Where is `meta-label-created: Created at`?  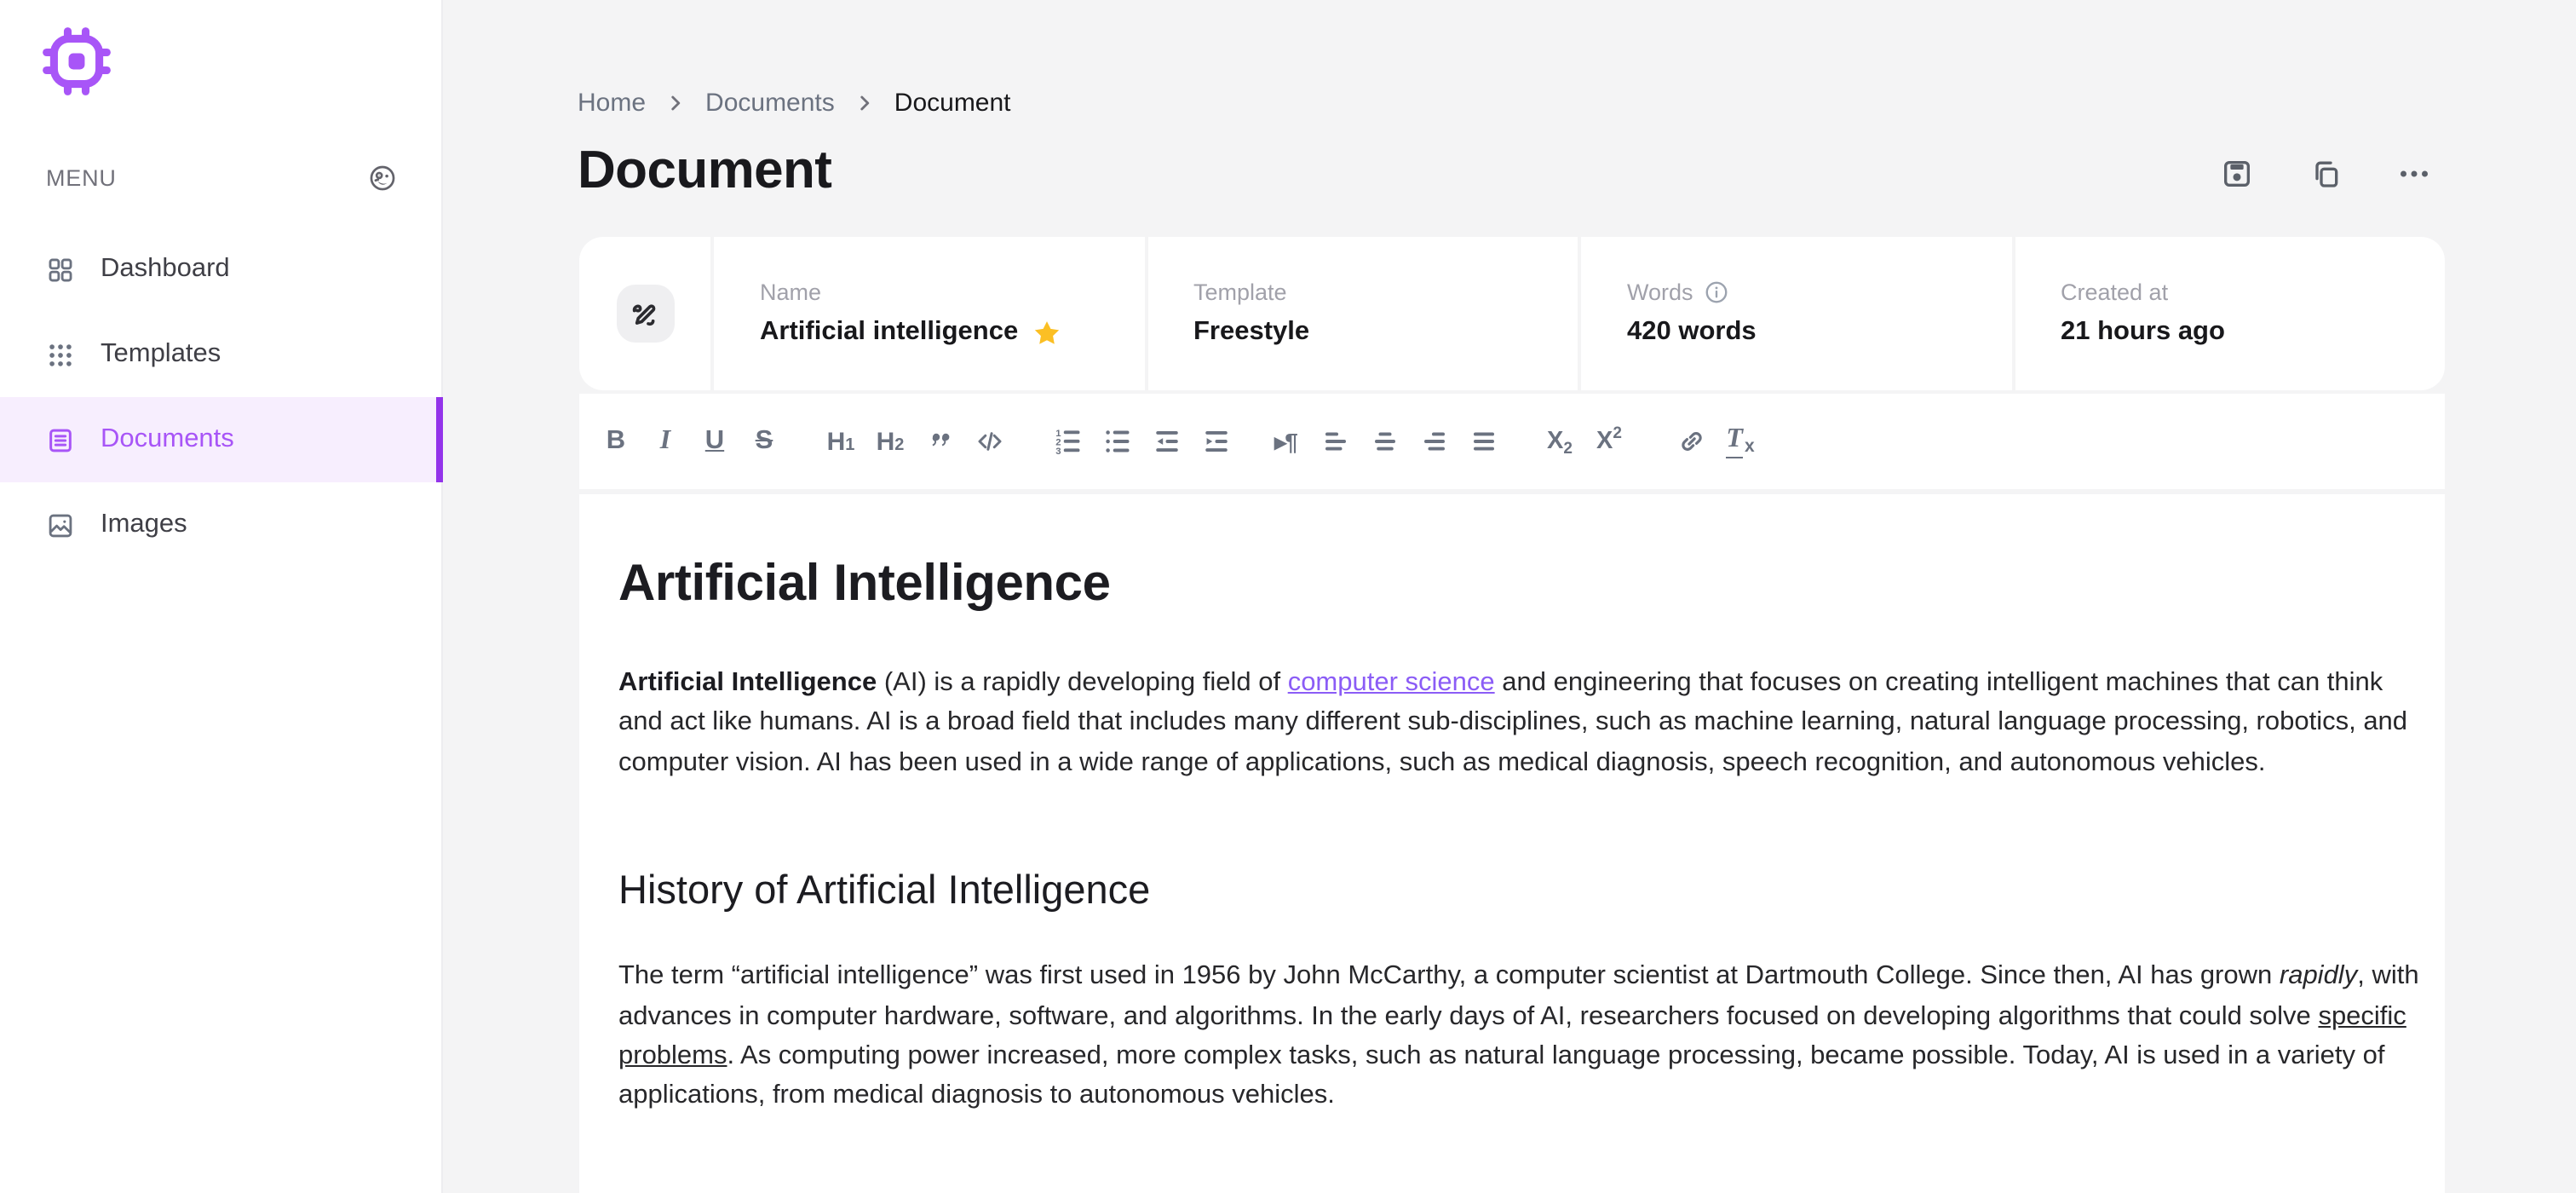 meta-label-created: Created at is located at coordinates (2115, 292).